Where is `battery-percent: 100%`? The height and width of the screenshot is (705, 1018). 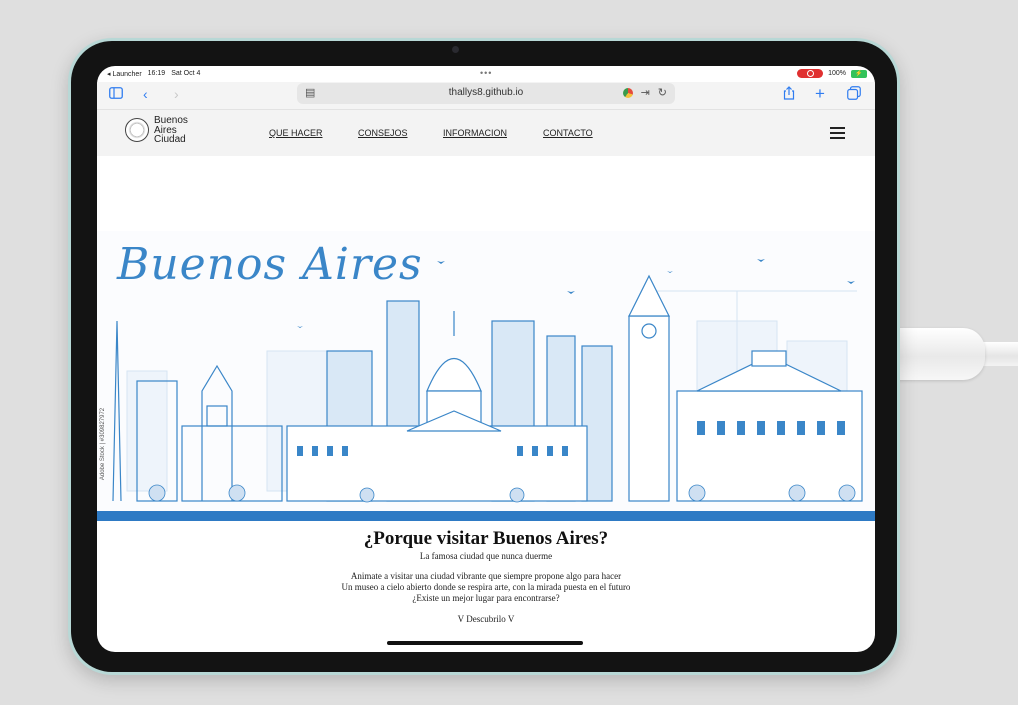 battery-percent: 100% is located at coordinates (837, 73).